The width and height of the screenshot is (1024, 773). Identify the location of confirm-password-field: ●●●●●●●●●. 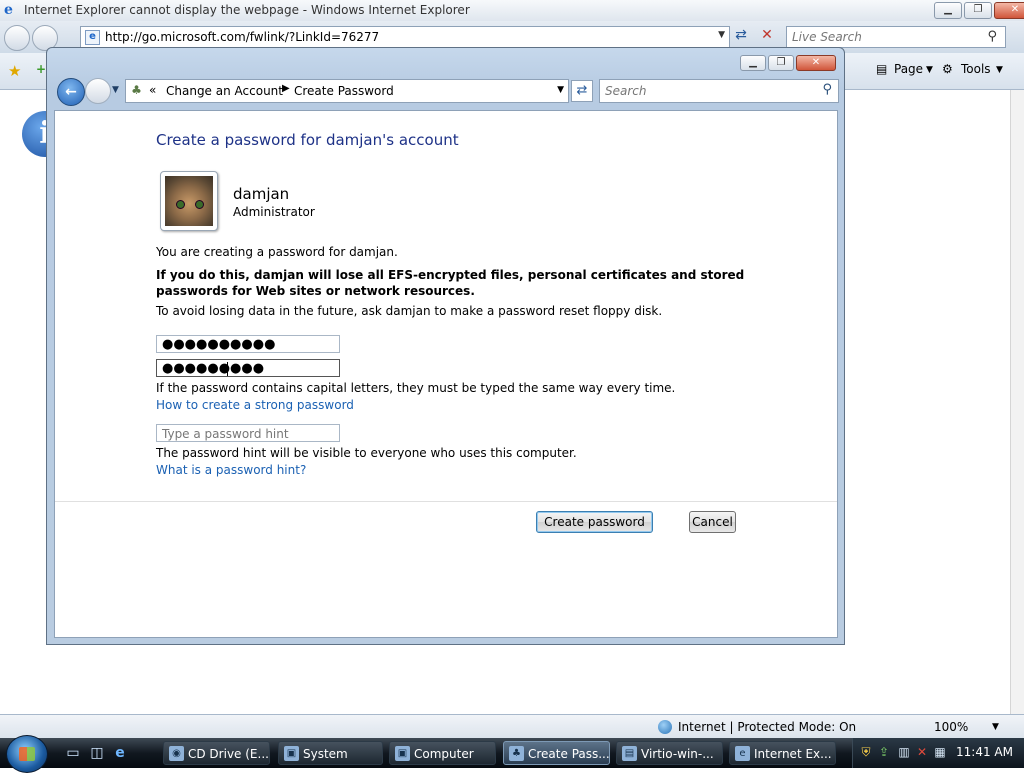
(248, 368).